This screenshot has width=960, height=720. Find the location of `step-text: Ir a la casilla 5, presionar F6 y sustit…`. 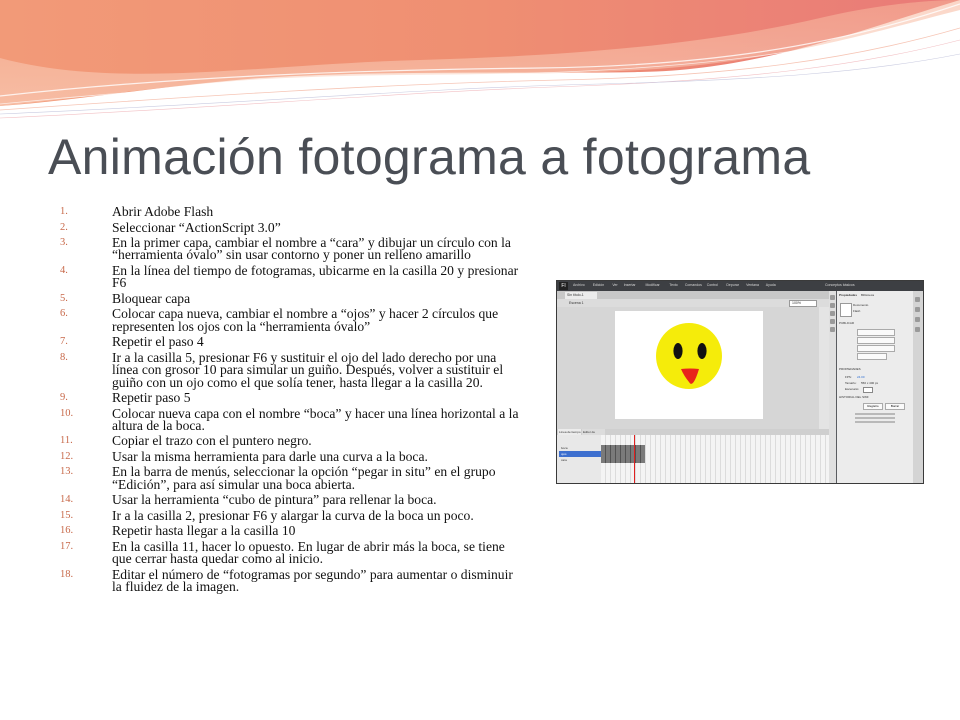

step-text: Ir a la casilla 5, presionar F6 y sustit… is located at coordinates (308, 369).